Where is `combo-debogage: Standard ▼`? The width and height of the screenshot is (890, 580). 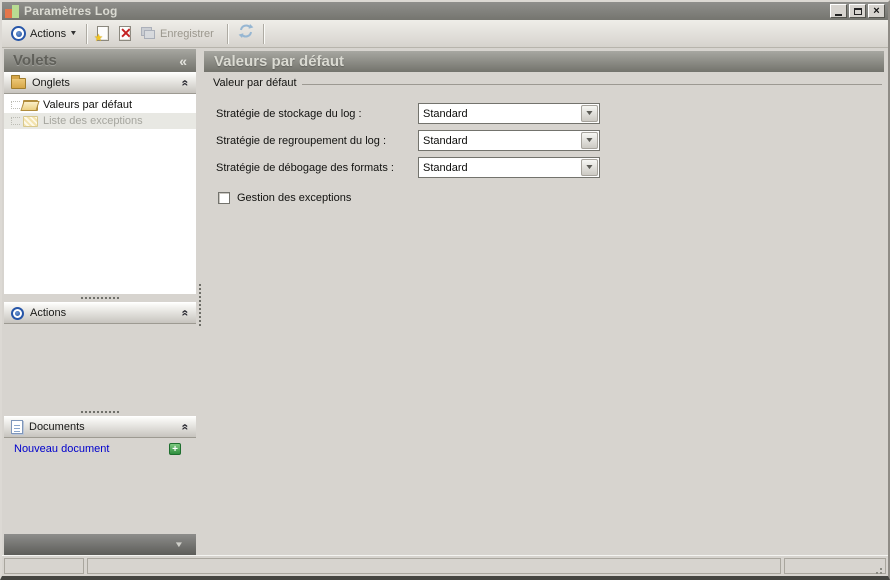 combo-debogage: Standard ▼ is located at coordinates (509, 167).